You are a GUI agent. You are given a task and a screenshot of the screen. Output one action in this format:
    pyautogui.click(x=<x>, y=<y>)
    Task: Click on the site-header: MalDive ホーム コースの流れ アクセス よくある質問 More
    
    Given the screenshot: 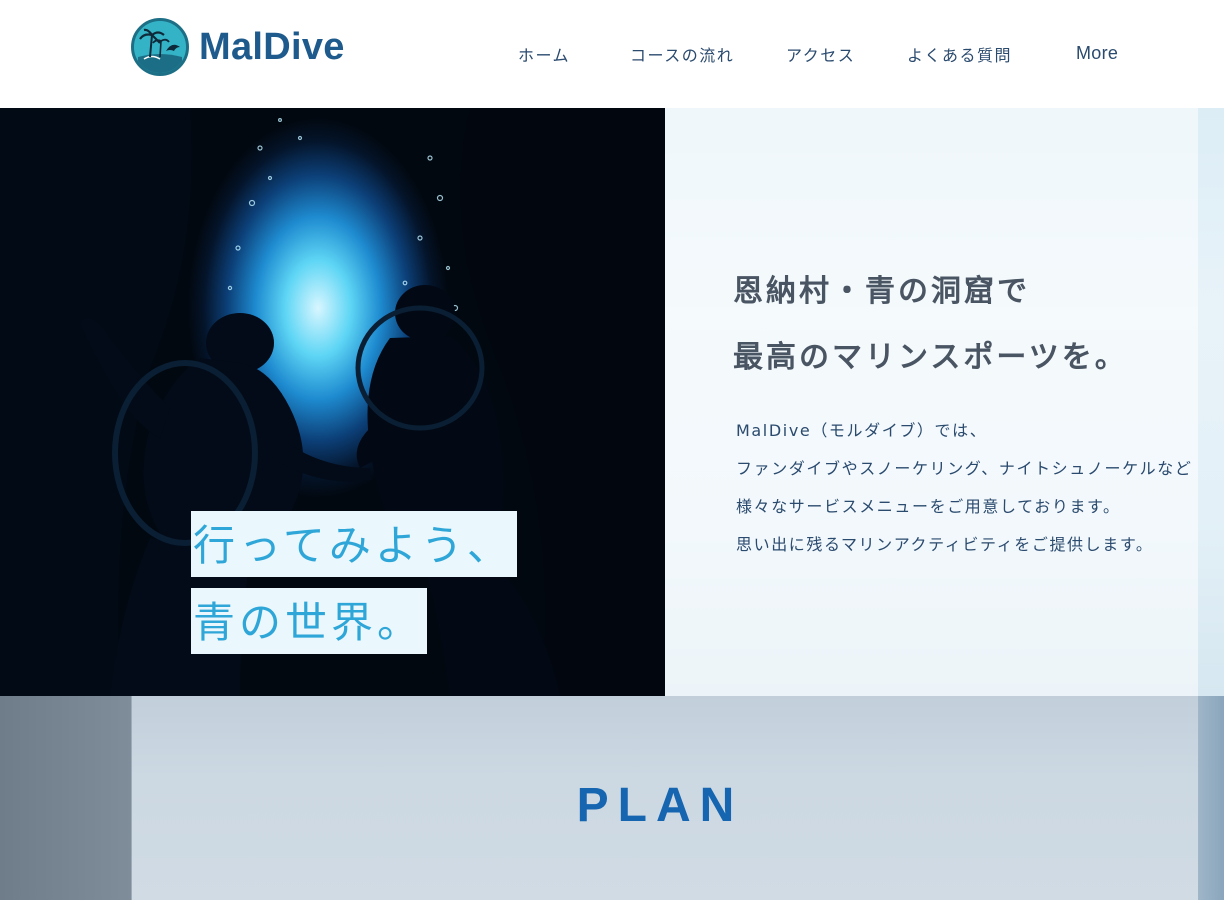 What is the action you would take?
    pyautogui.click(x=612, y=54)
    